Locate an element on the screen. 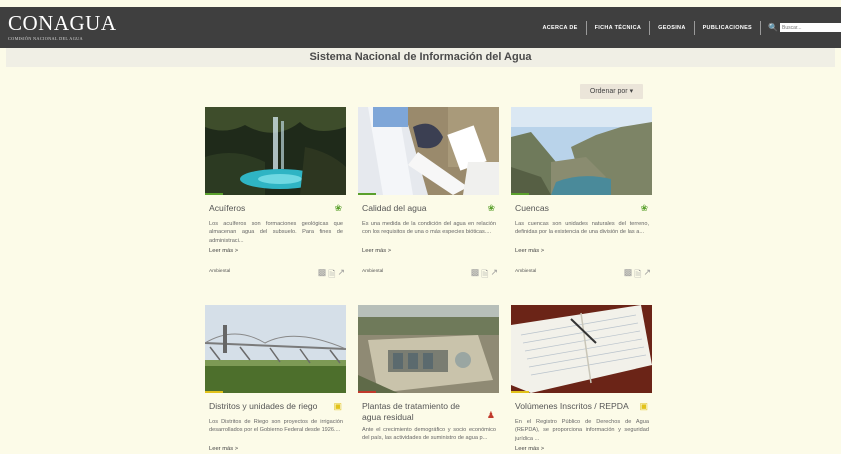 This screenshot has height=454, width=841. card-image-ledger is located at coordinates (581, 349).